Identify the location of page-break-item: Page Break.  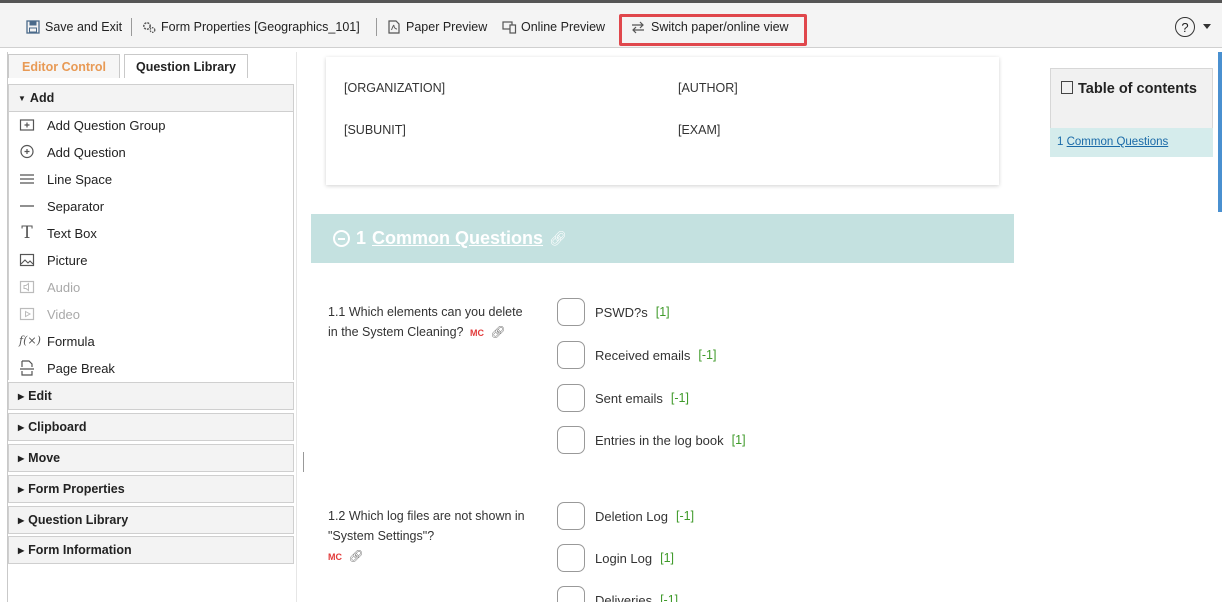
(67, 368).